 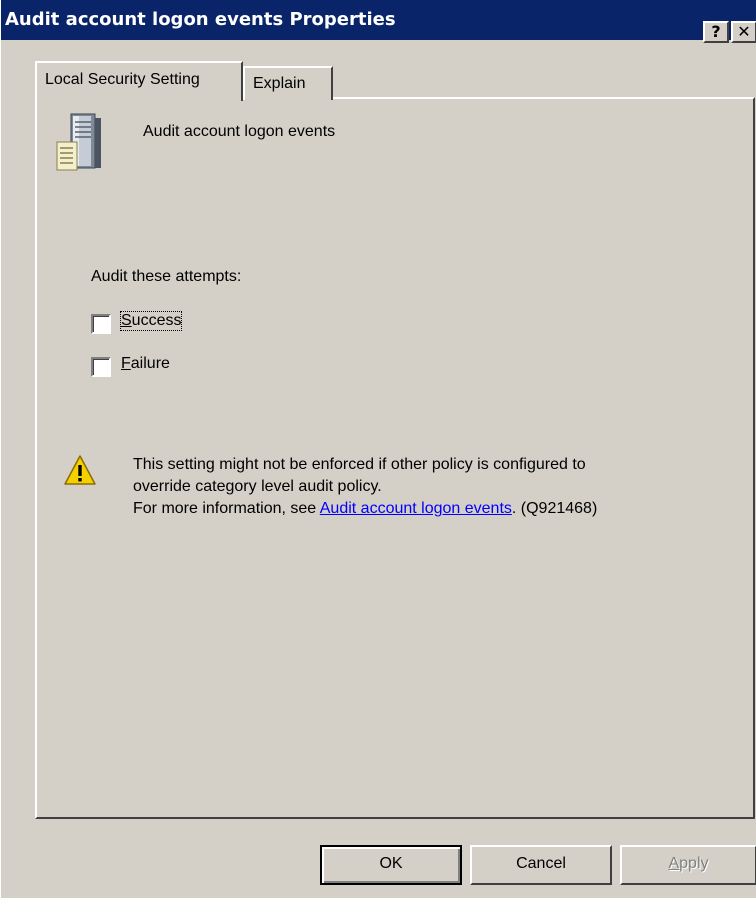 I want to click on apply-mnemonic: A, so click(x=674, y=863).